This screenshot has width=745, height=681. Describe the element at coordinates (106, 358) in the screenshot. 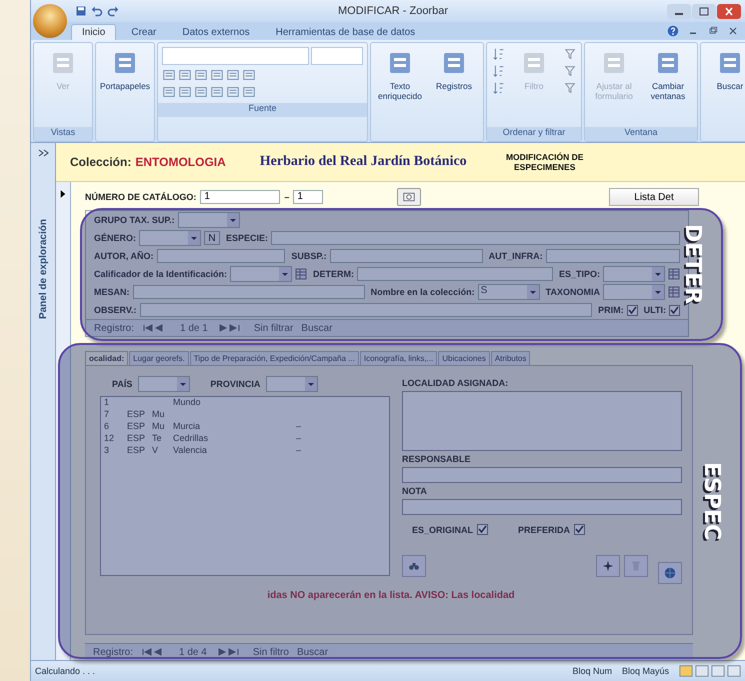

I see `tab: ocalidad:` at that location.